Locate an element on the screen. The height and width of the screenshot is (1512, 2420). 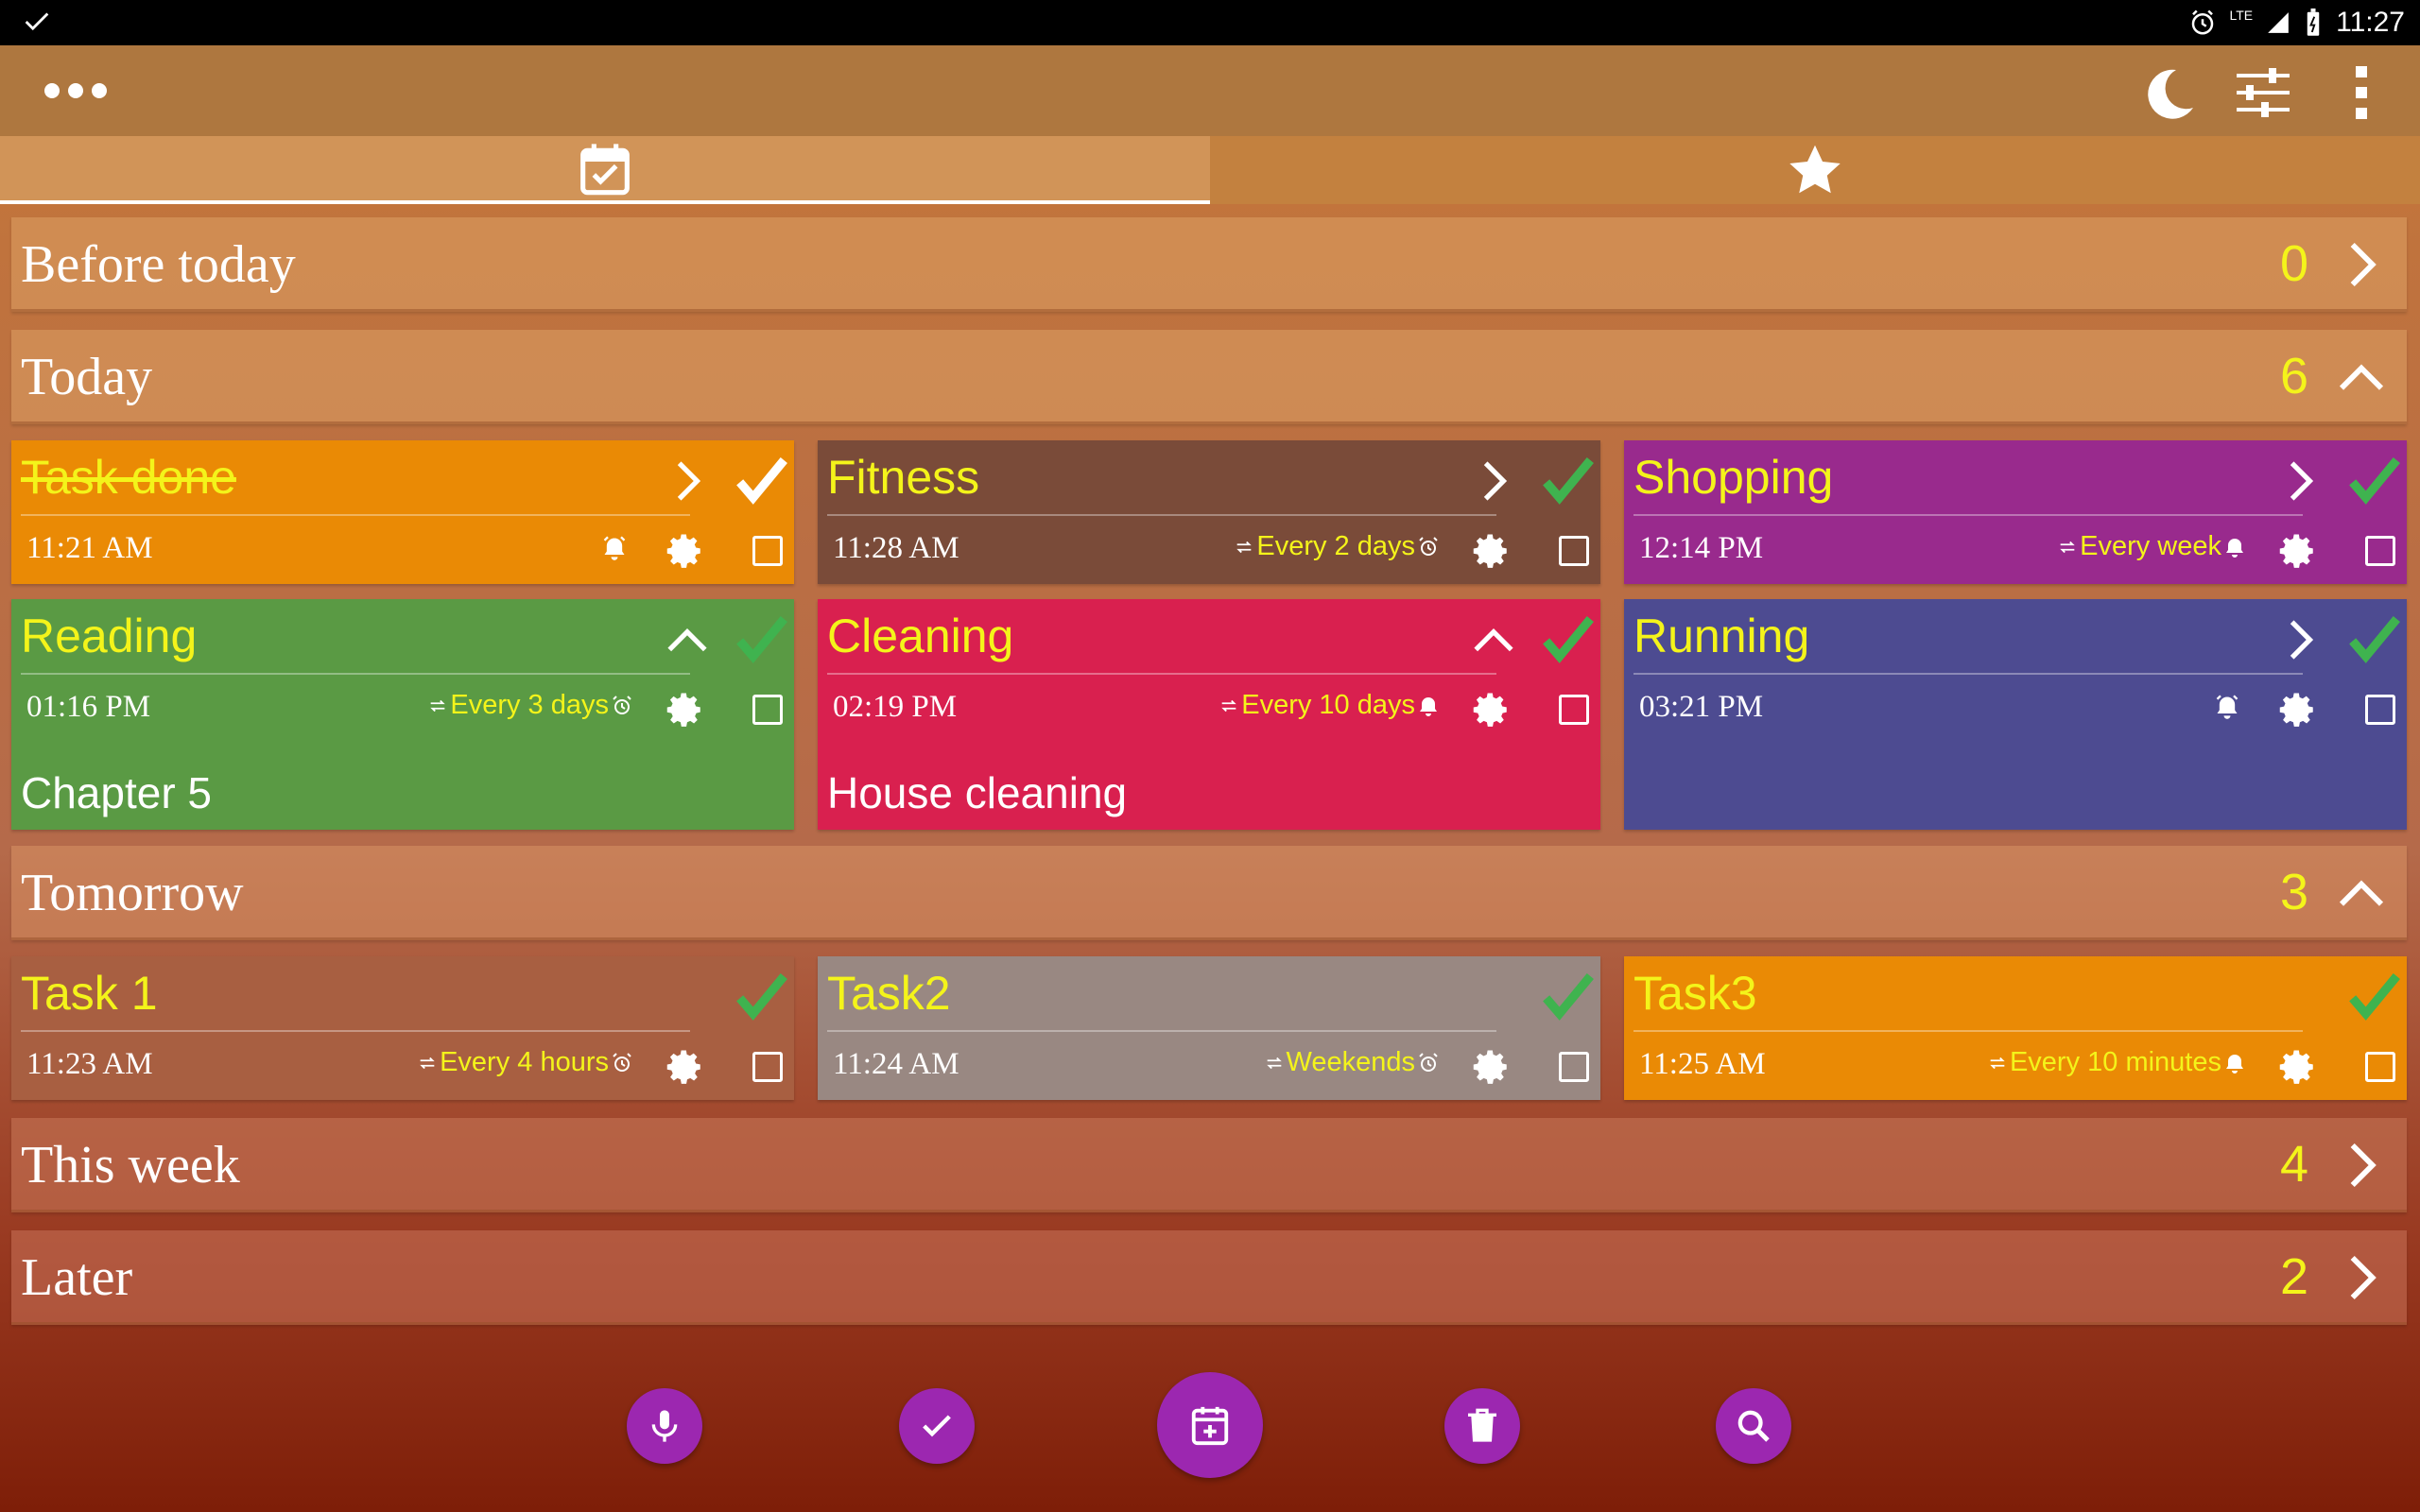
task-time: 11:21 AM is located at coordinates (89, 548).